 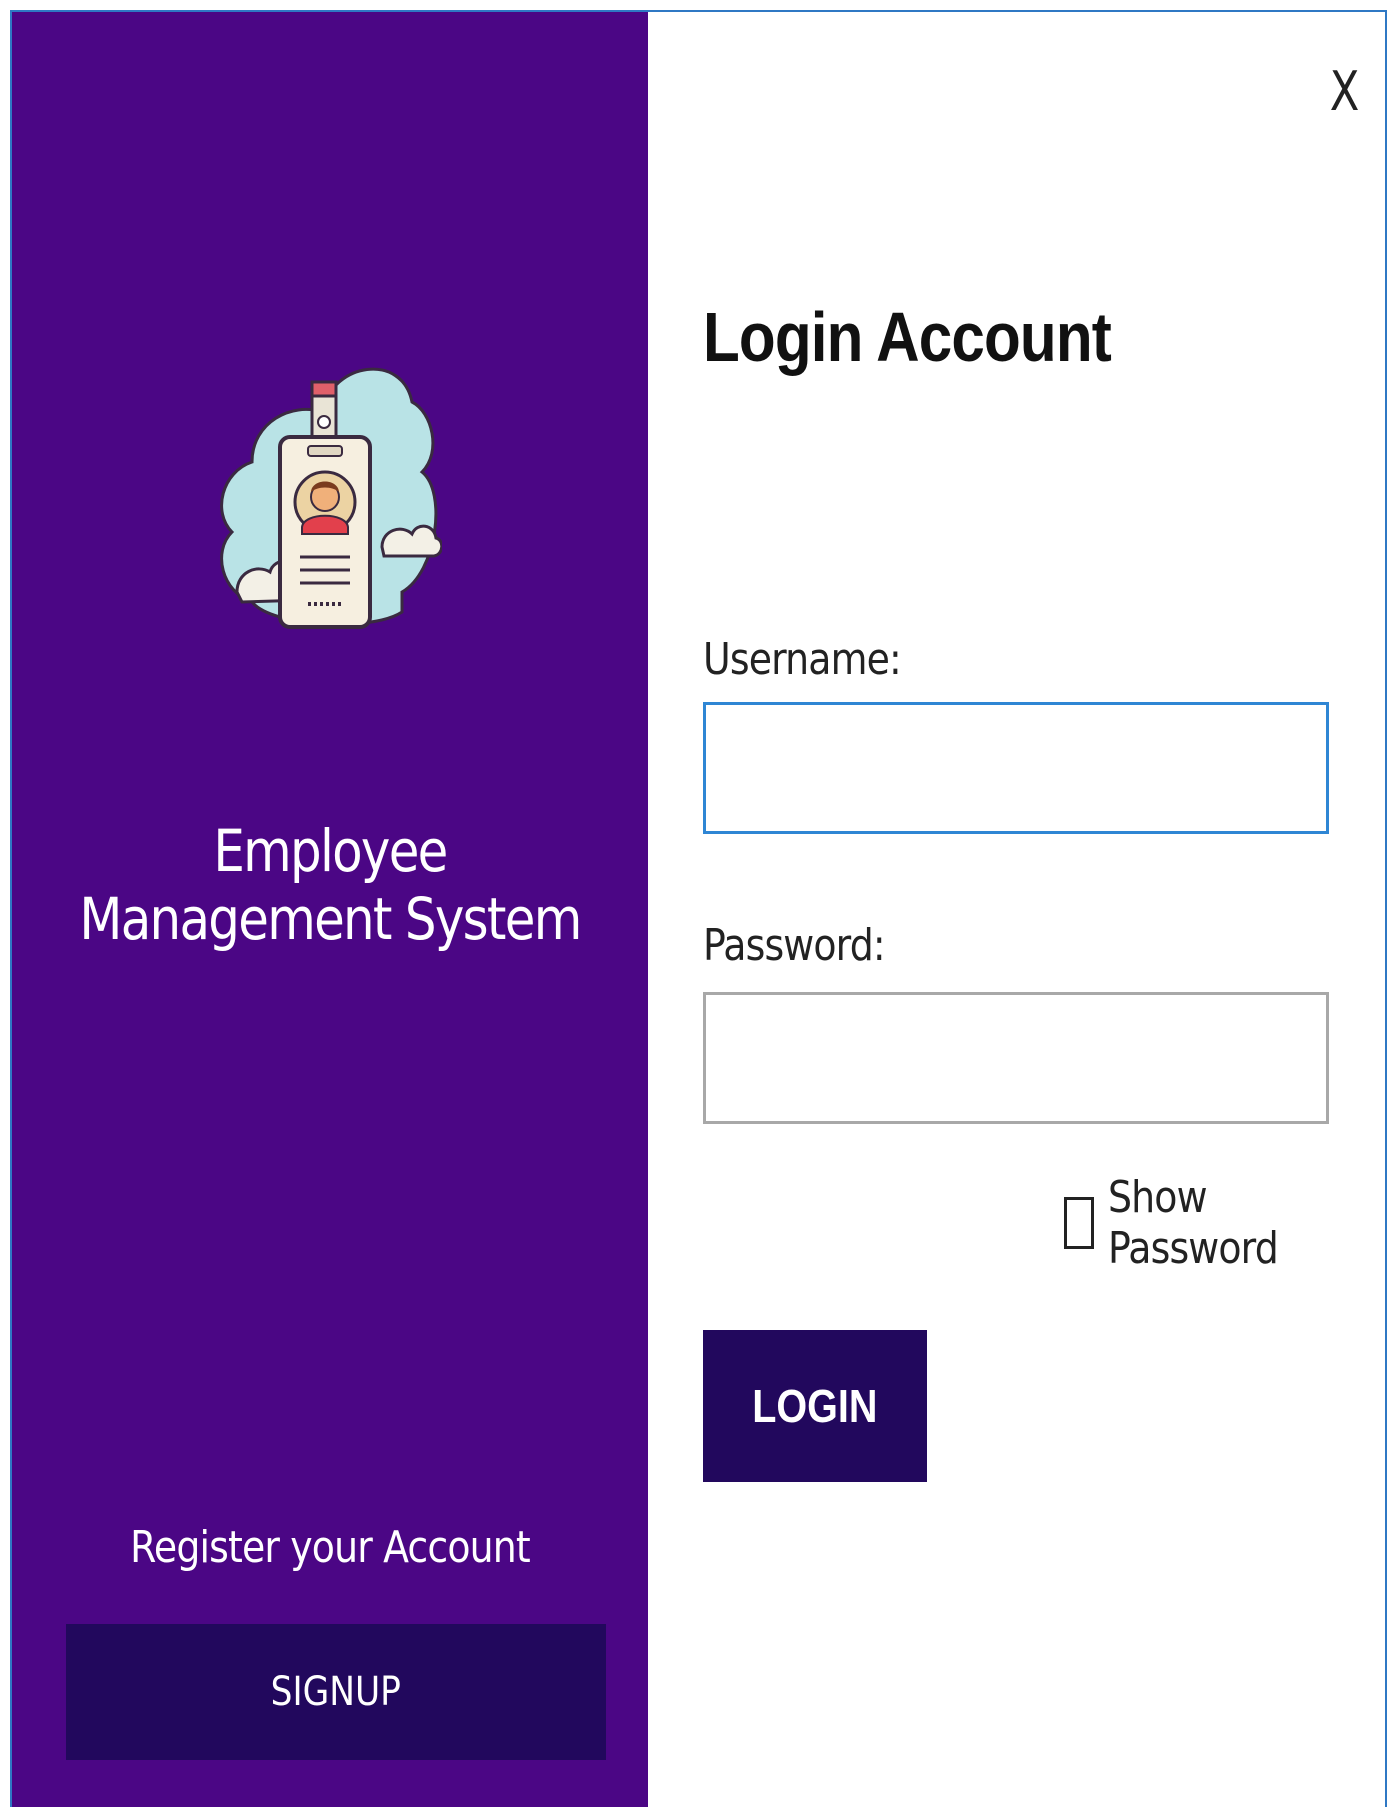 I want to click on employee-id-badge-cloud-icon, so click(x=331, y=498).